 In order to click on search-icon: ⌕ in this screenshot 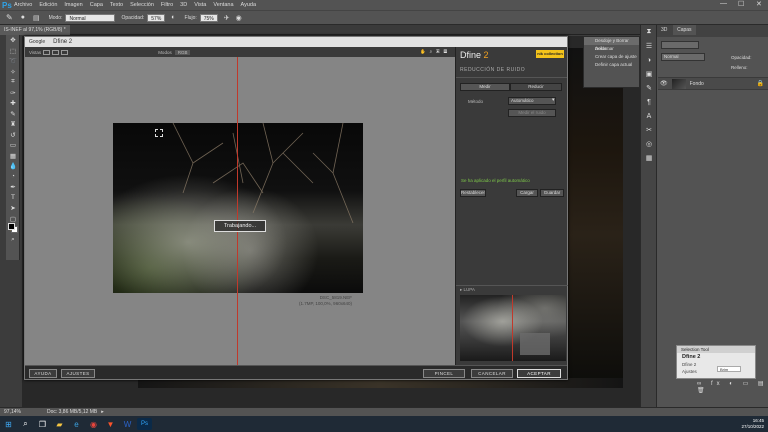, I will do `click(25, 424)`.